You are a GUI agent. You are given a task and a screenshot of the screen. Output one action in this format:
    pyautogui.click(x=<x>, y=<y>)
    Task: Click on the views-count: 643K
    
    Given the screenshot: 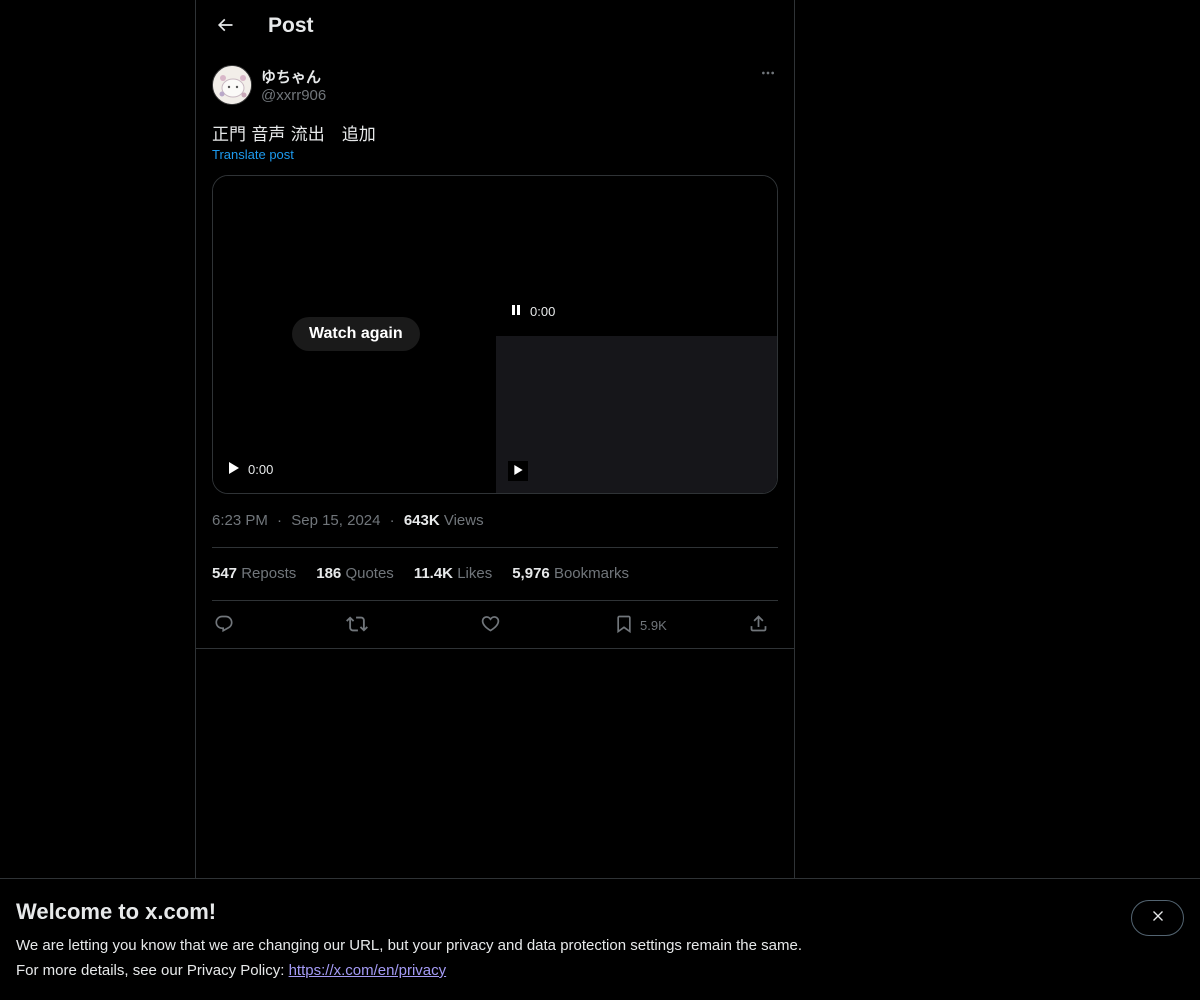 What is the action you would take?
    pyautogui.click(x=421, y=520)
    